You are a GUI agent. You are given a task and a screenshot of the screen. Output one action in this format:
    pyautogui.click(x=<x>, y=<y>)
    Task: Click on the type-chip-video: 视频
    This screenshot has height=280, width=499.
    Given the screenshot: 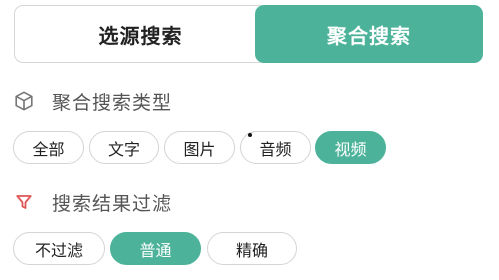 What is the action you would take?
    pyautogui.click(x=350, y=147)
    